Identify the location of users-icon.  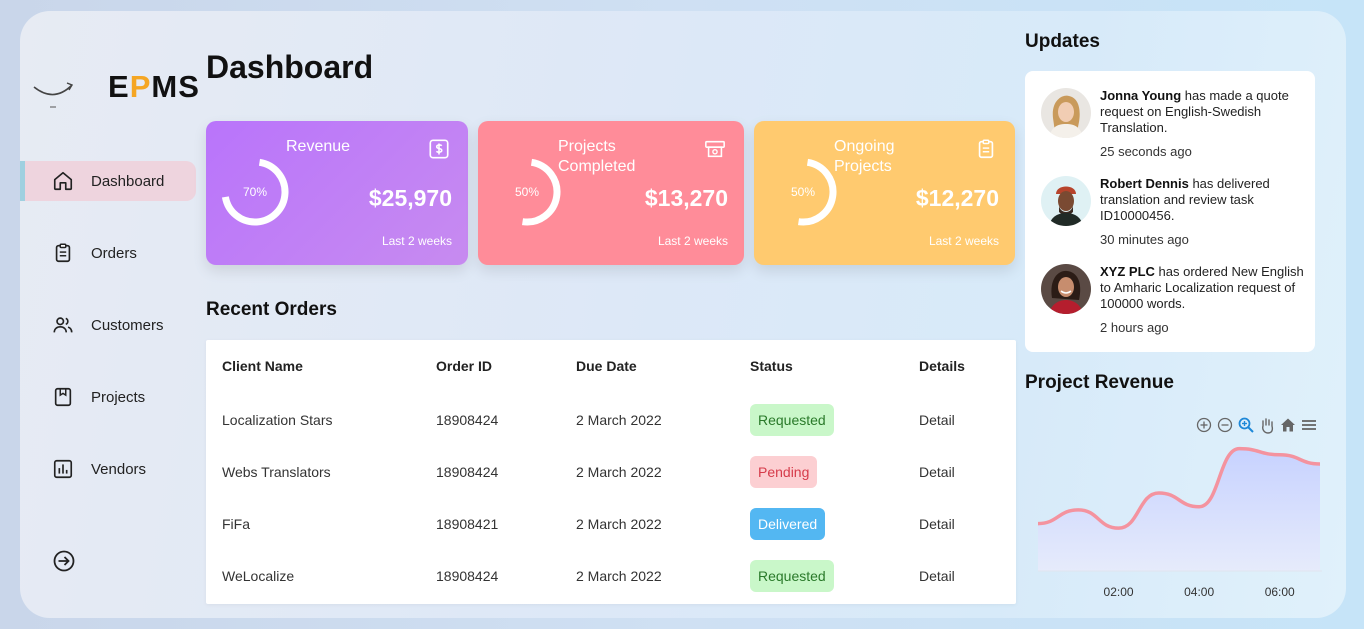
(63, 325).